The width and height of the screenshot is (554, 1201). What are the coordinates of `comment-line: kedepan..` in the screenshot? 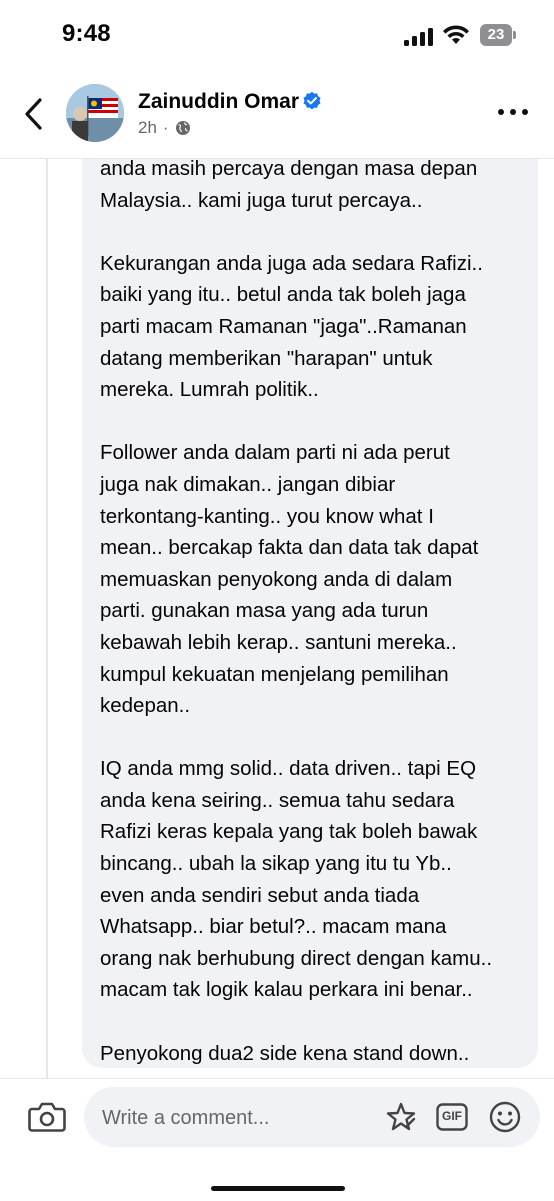 It's located at (145, 706).